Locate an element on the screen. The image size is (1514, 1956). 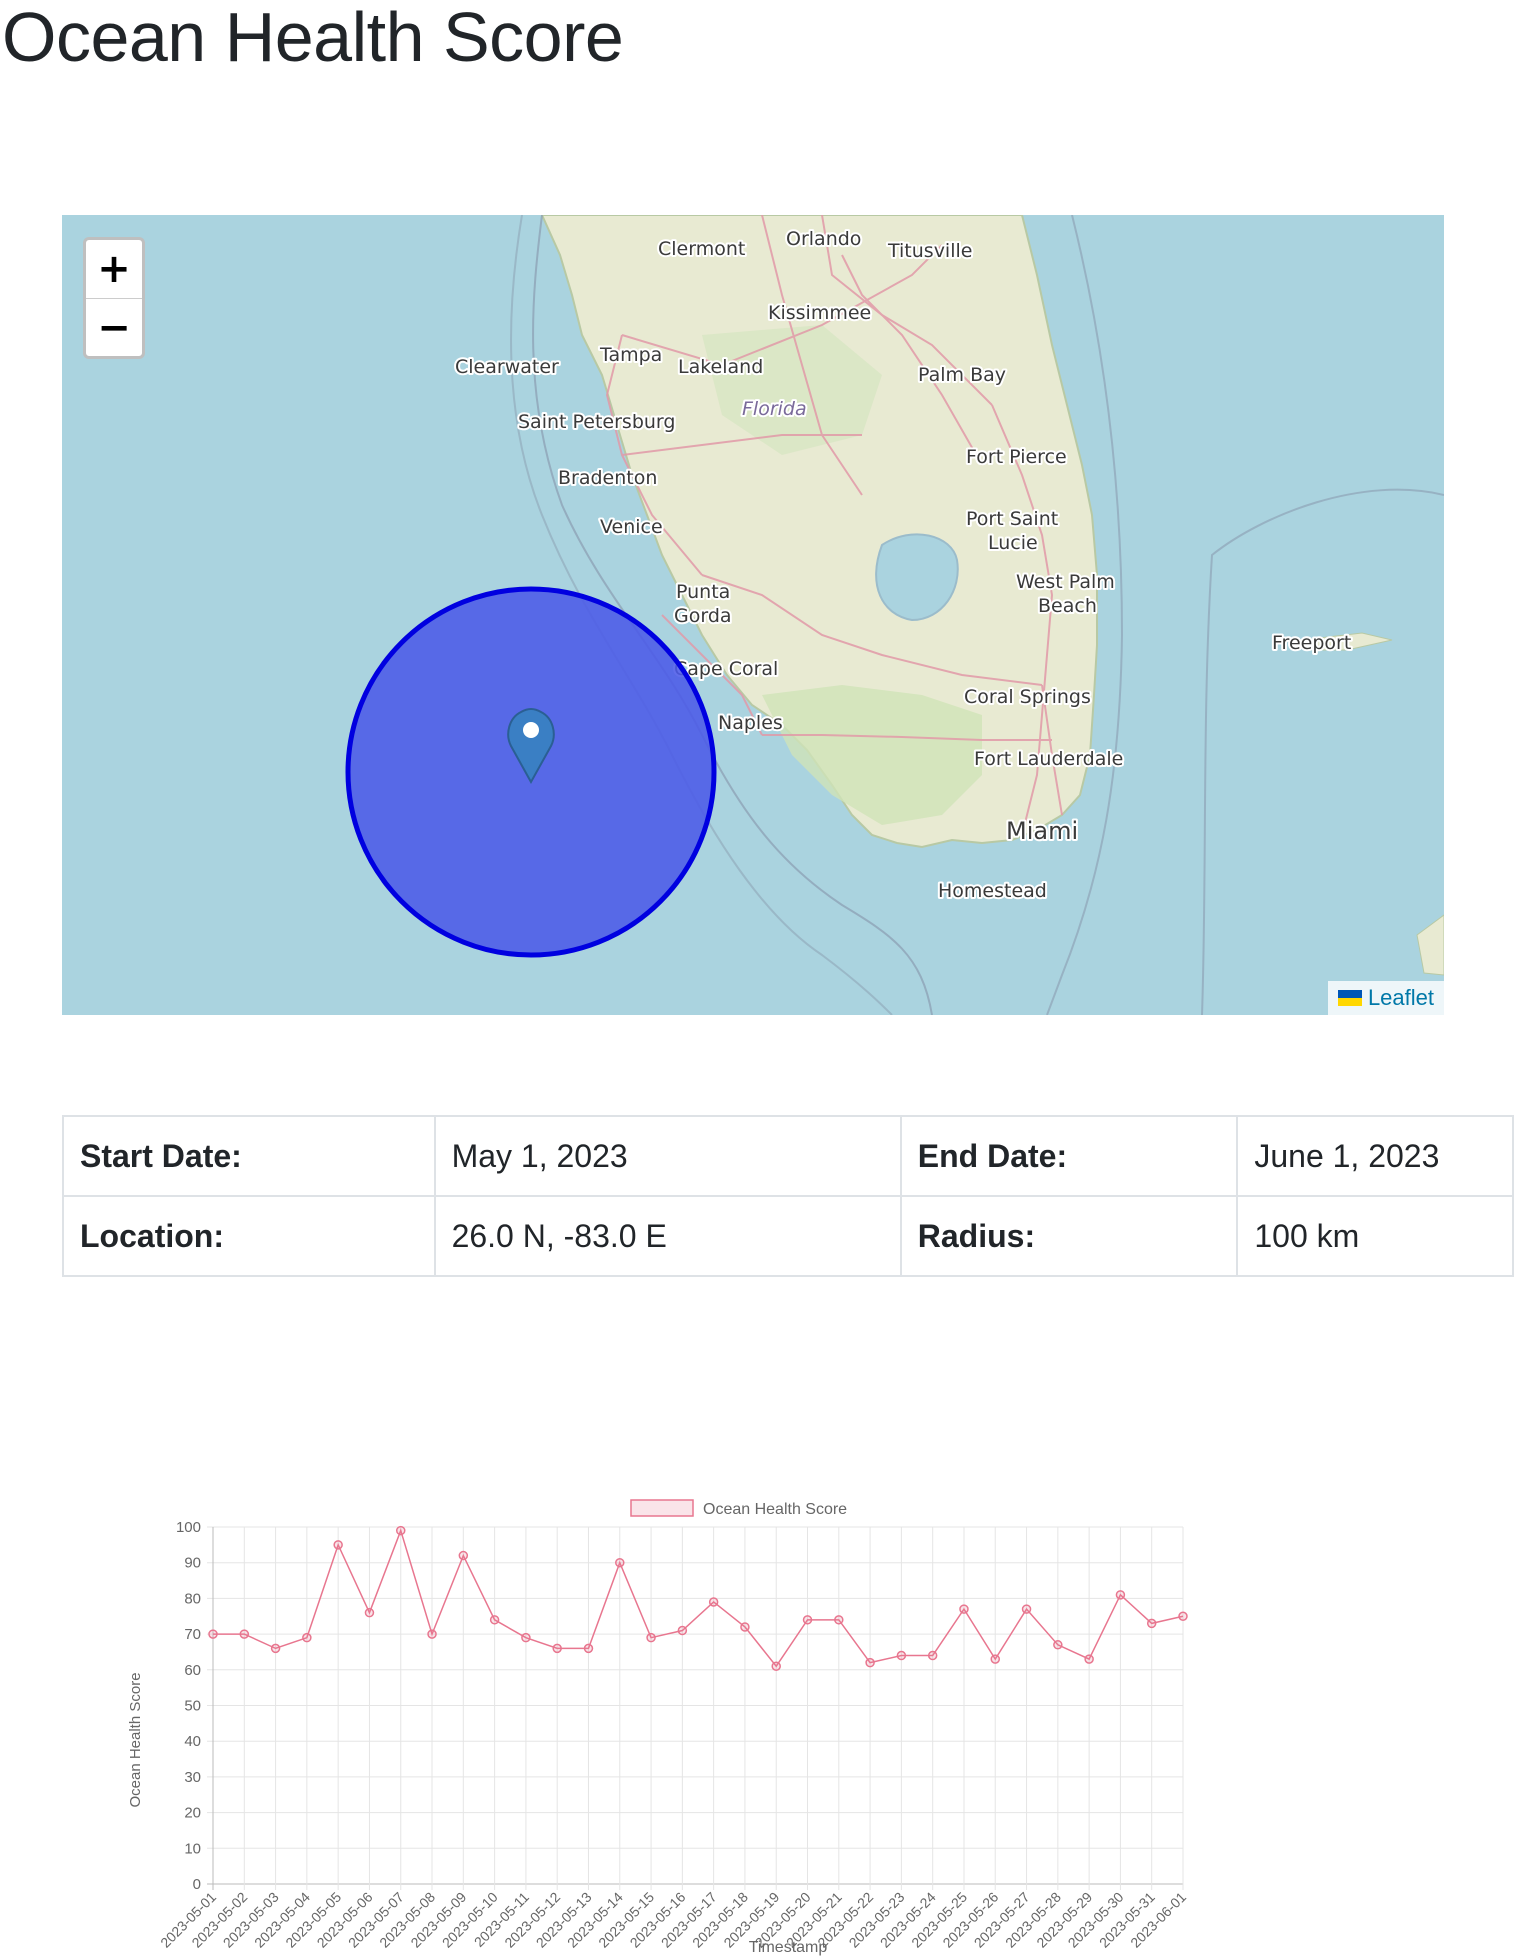
chart-grid is located at coordinates (695, 1708).